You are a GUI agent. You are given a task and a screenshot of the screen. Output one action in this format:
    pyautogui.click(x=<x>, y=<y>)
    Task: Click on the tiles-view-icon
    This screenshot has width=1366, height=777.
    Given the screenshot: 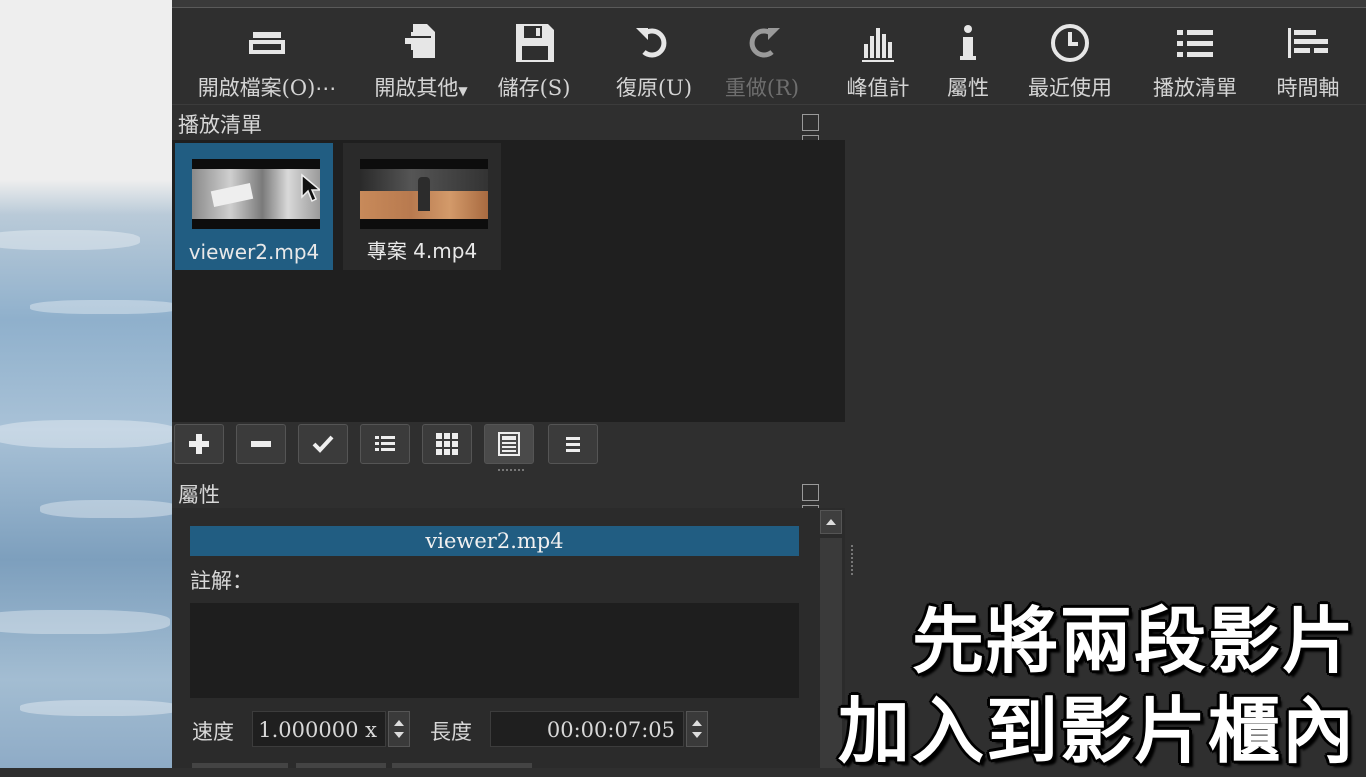 What is the action you would take?
    pyautogui.click(x=447, y=444)
    